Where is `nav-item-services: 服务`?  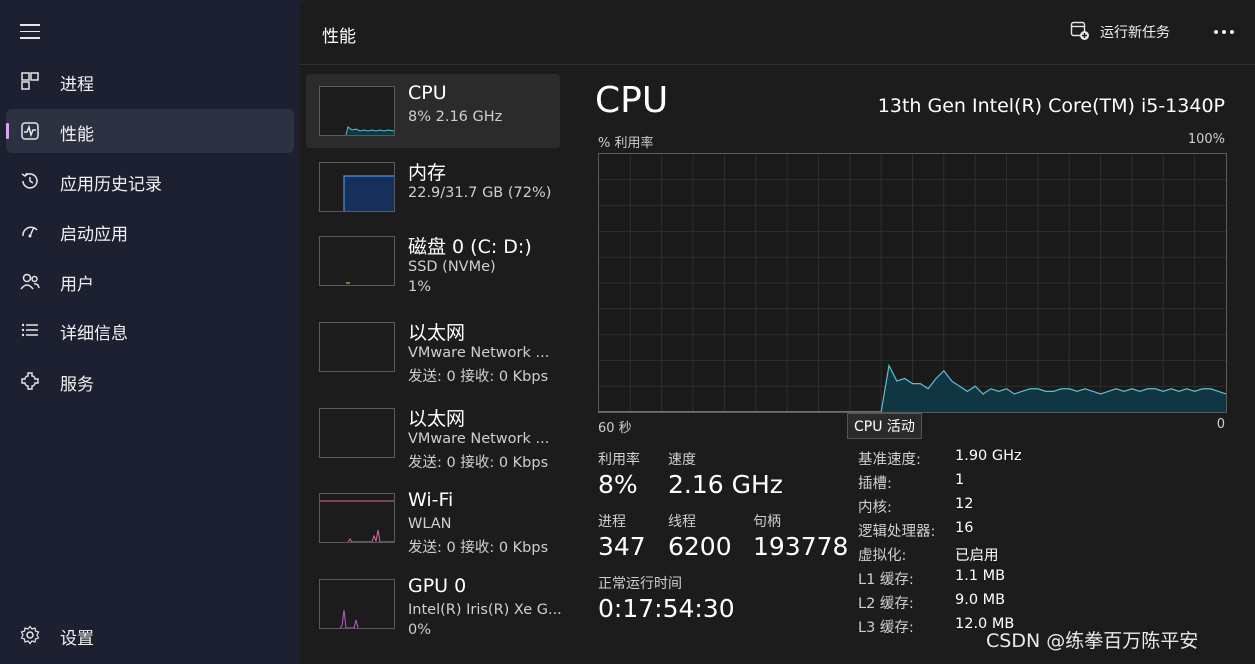 nav-item-services: 服务 is located at coordinates (150, 381).